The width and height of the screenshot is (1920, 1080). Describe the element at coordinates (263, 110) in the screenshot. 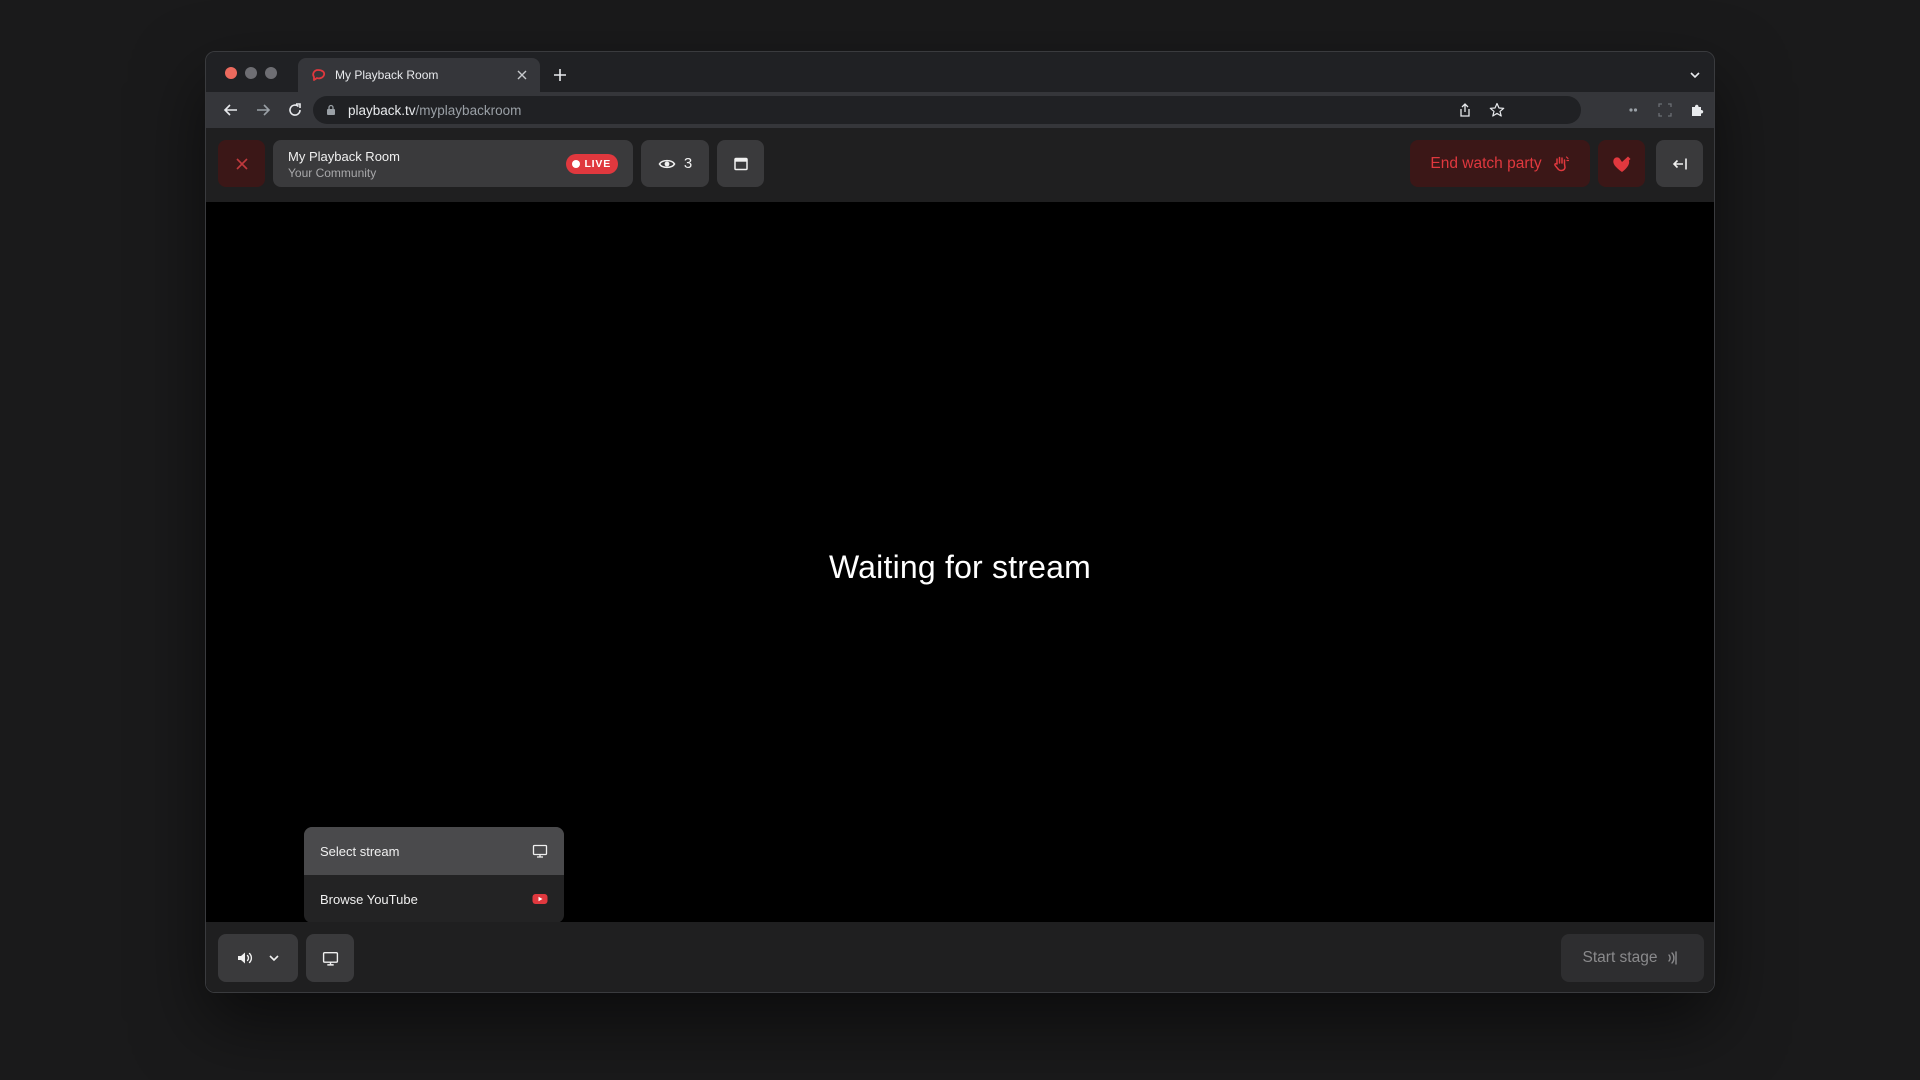

I see `forward-arrow-icon` at that location.